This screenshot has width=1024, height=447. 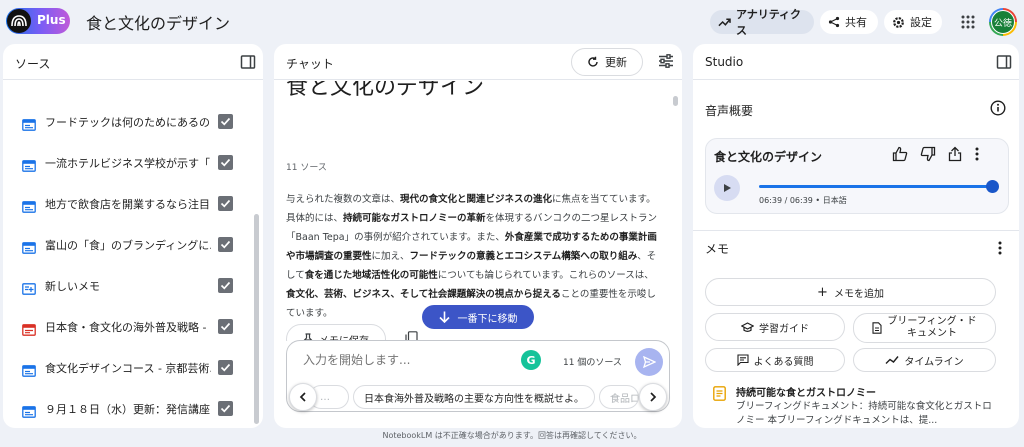 What do you see at coordinates (775, 327) in the screenshot?
I see `study-guide-button: 学習ガイド` at bounding box center [775, 327].